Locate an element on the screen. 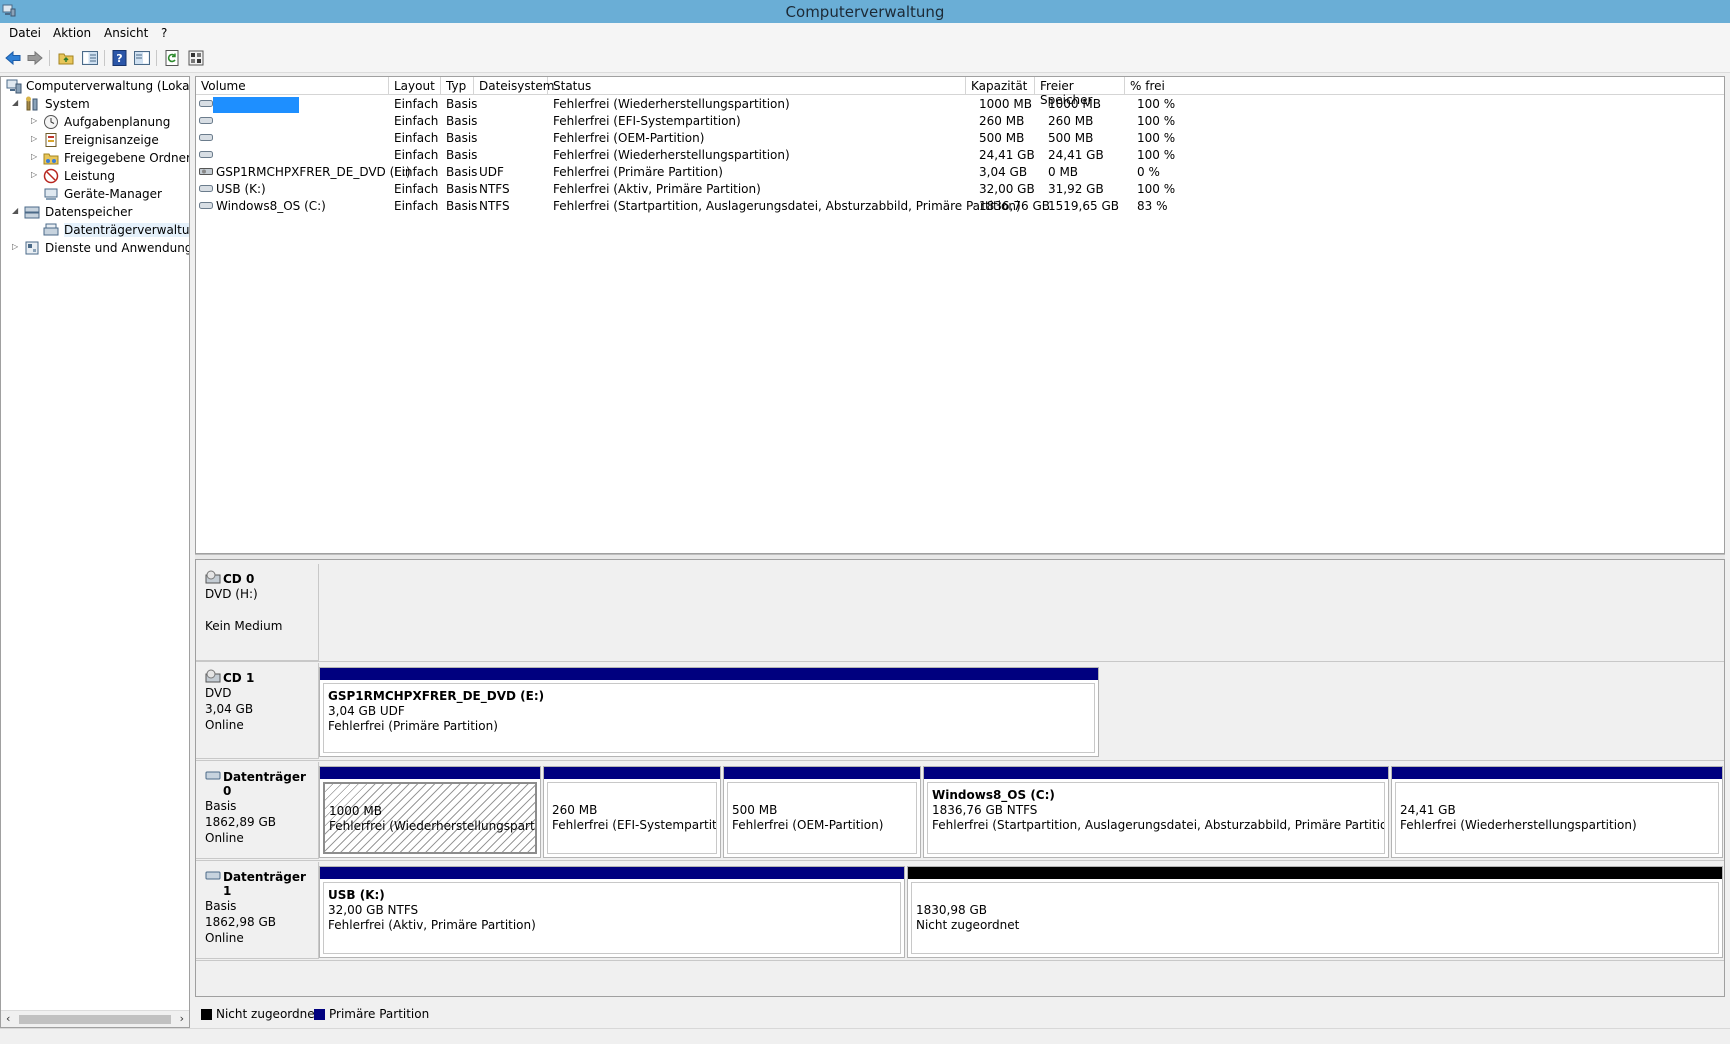  partition-unallocated: 1830,98 GB Nicht zugeordnet is located at coordinates (1315, 912).